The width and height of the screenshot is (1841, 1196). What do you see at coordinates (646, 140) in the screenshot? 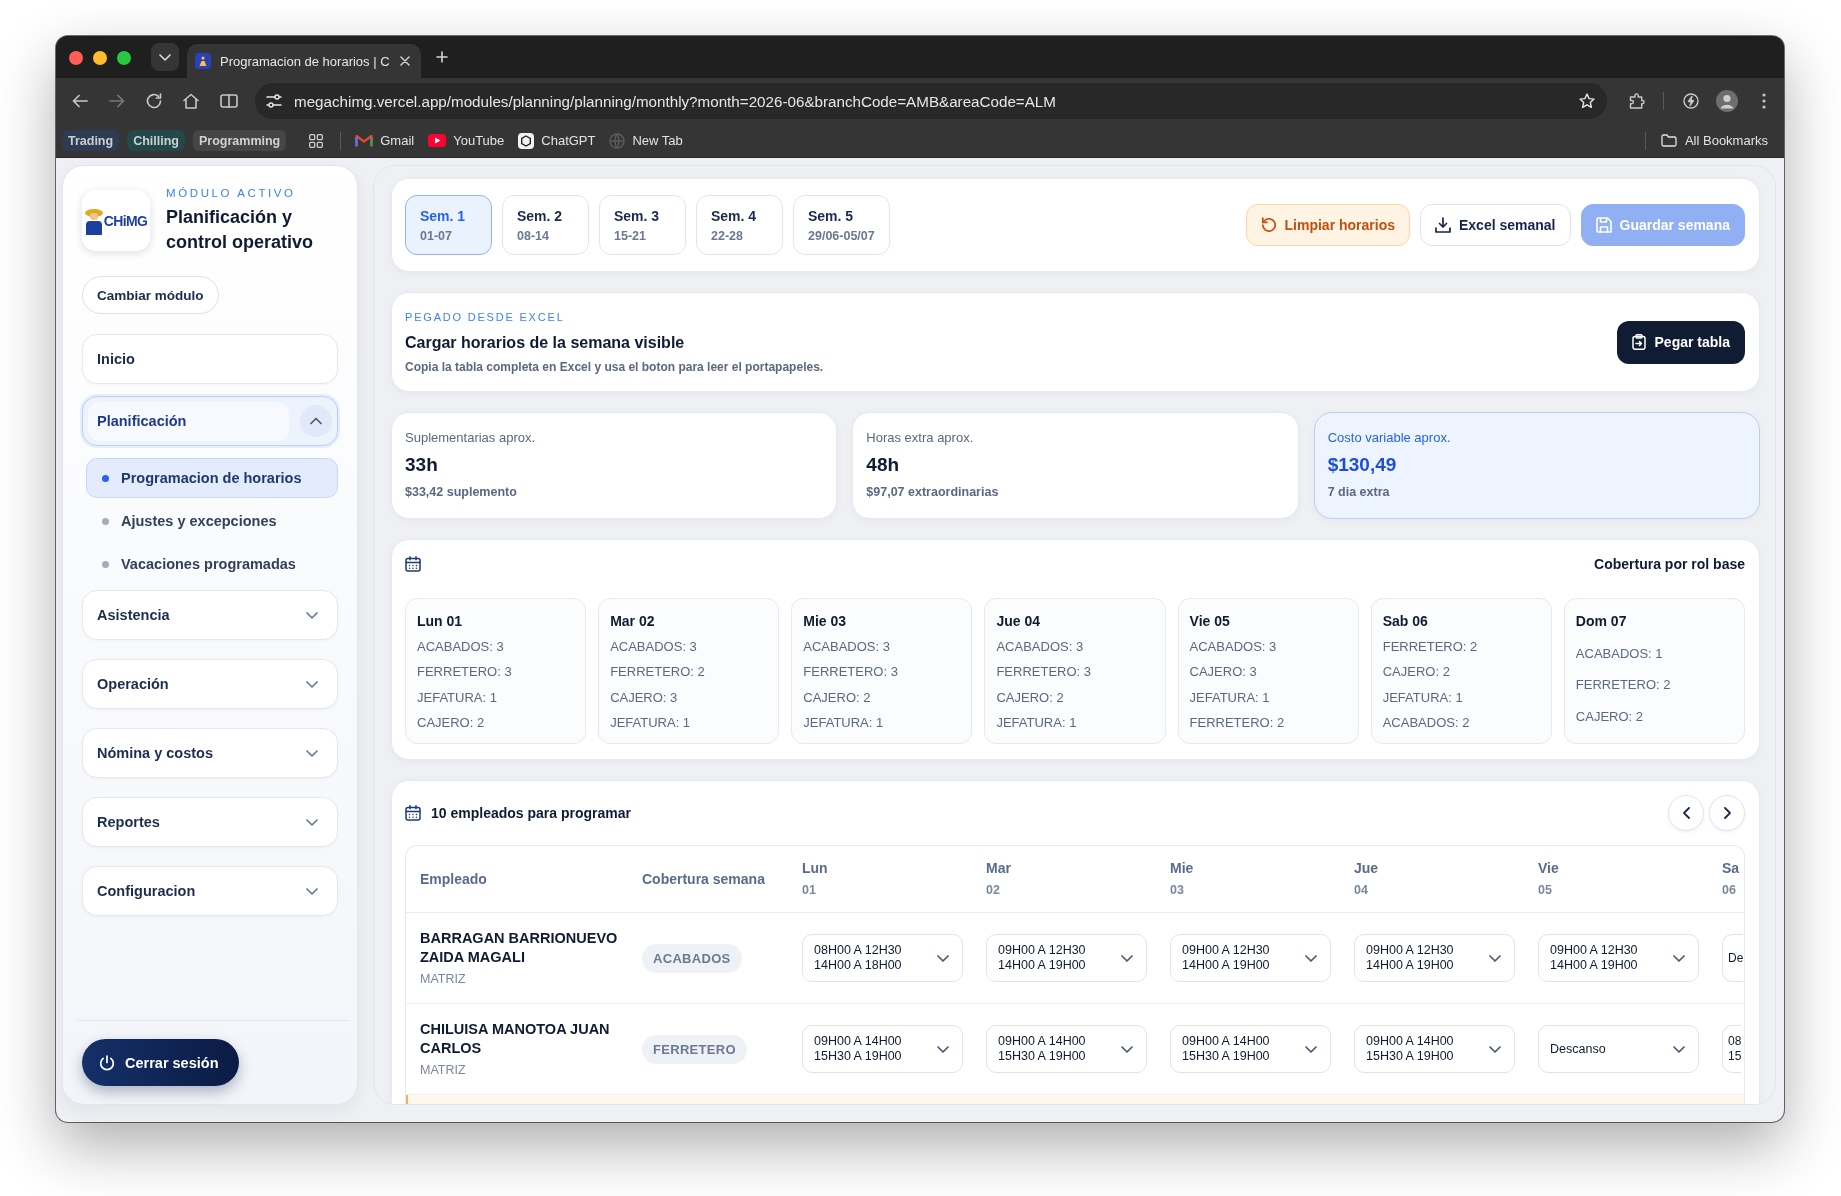
I see `bookmark-link: New Tab` at bounding box center [646, 140].